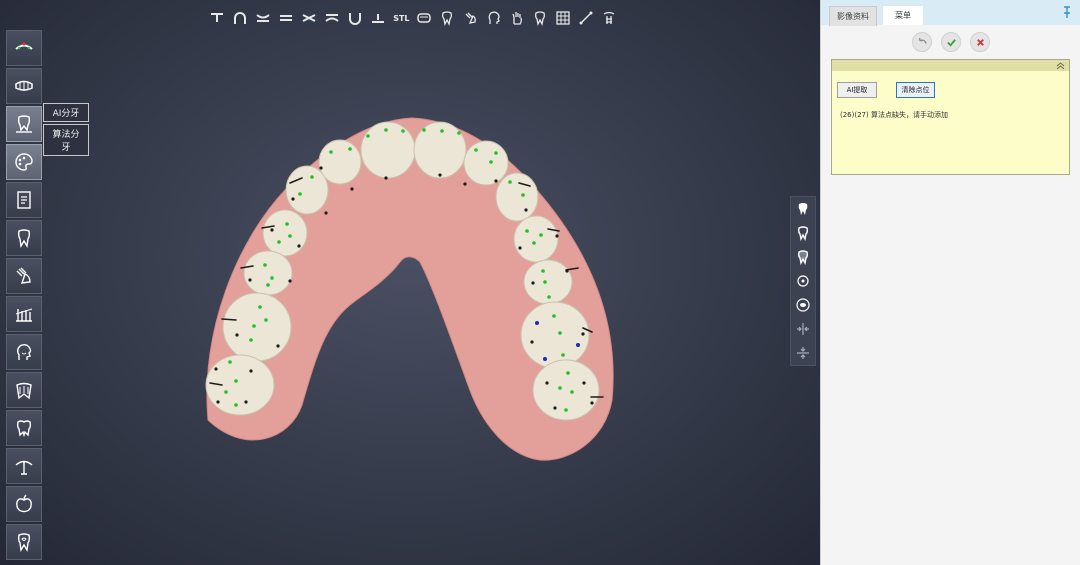 The height and width of the screenshot is (565, 1080). I want to click on tooth-outline-icon, so click(540, 18).